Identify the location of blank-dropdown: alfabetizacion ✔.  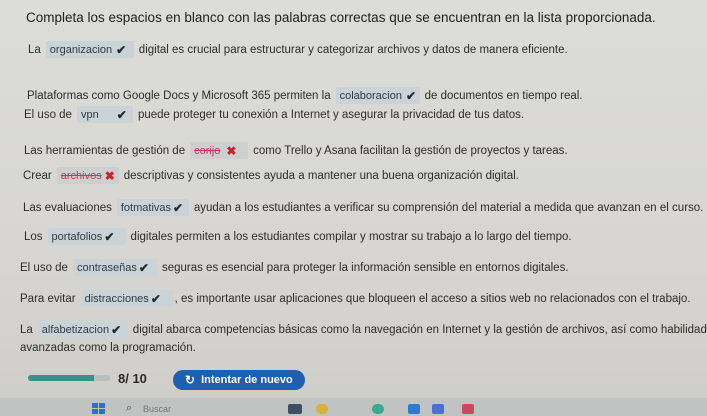
(82, 329).